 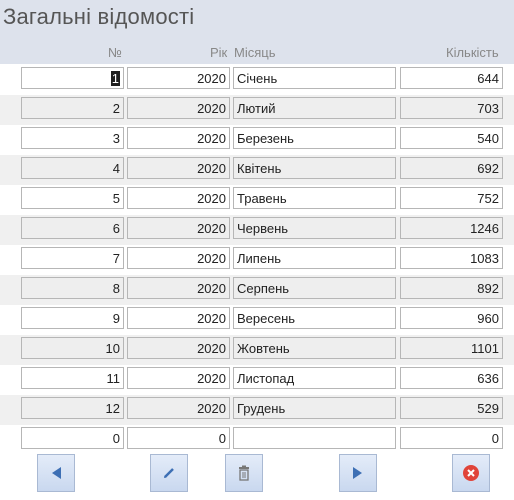 What do you see at coordinates (472, 52) in the screenshot?
I see `column-header-qty: Кількість` at bounding box center [472, 52].